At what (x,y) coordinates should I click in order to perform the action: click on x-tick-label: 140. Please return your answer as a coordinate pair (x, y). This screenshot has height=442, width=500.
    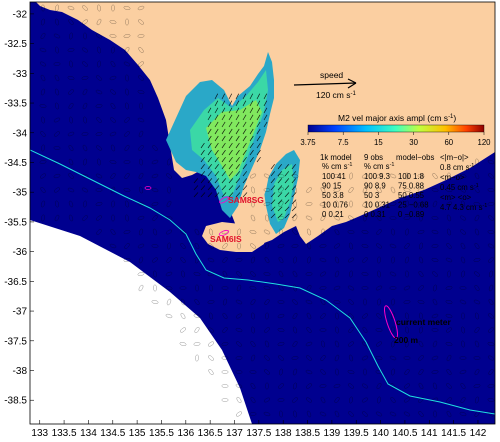
    Looking at the image, I should click on (380, 433).